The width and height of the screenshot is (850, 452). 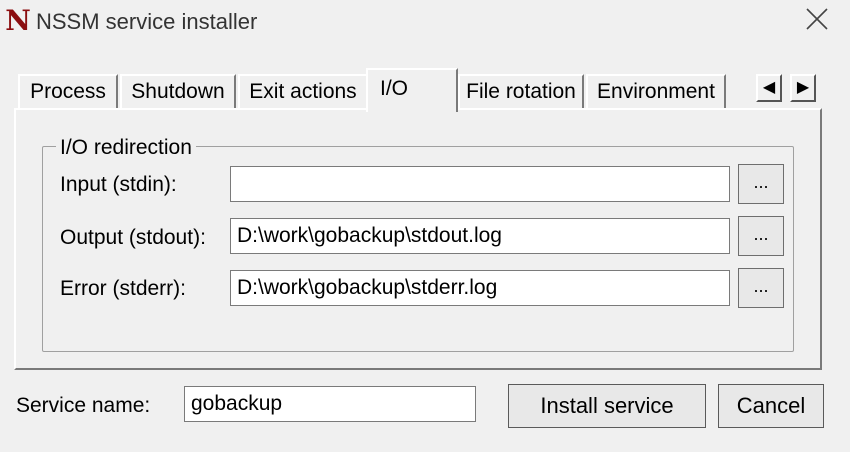 What do you see at coordinates (656, 92) in the screenshot?
I see `tab-environment: Environment` at bounding box center [656, 92].